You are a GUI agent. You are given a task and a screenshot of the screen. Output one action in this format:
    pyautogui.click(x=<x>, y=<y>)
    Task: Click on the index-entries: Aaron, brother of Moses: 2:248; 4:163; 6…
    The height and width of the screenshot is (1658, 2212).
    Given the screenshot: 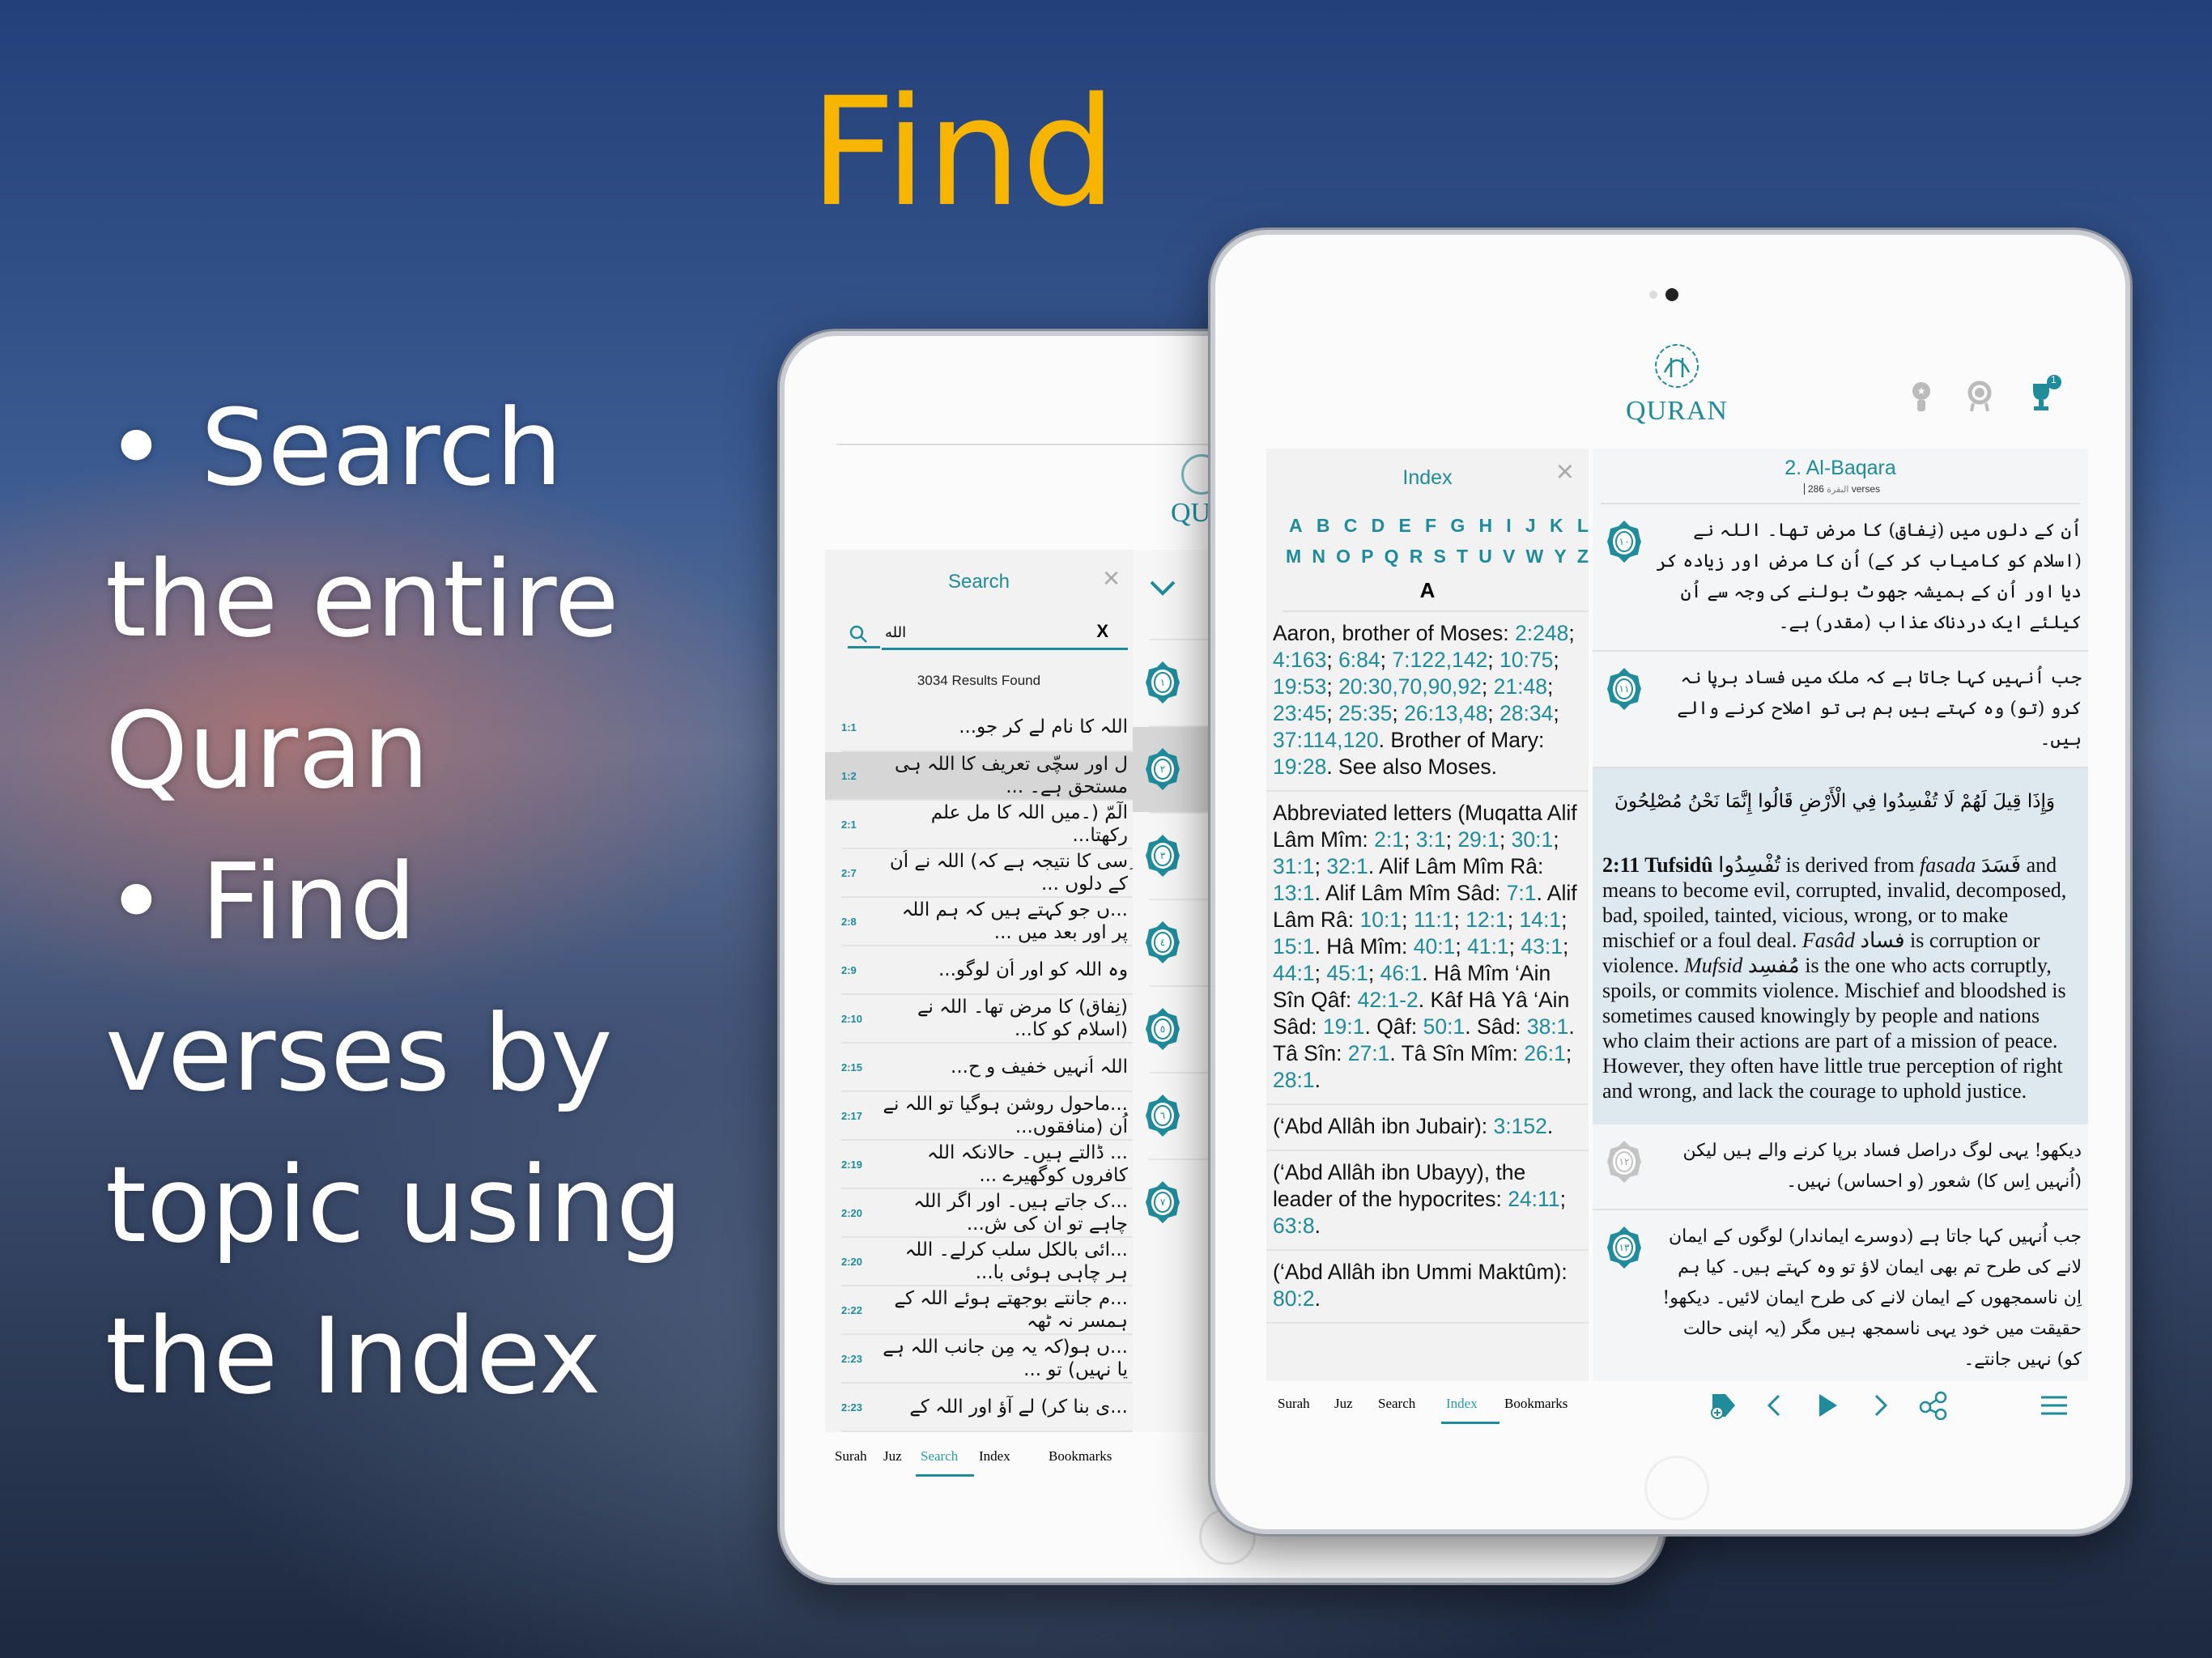 What is the action you would take?
    pyautogui.click(x=1428, y=968)
    